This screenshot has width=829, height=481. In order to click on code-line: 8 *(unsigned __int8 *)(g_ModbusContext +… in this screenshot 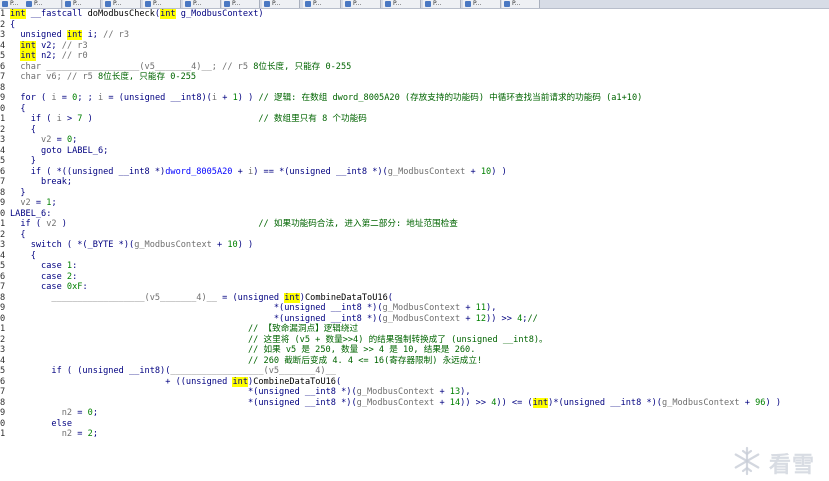, I will do `click(414, 403)`.